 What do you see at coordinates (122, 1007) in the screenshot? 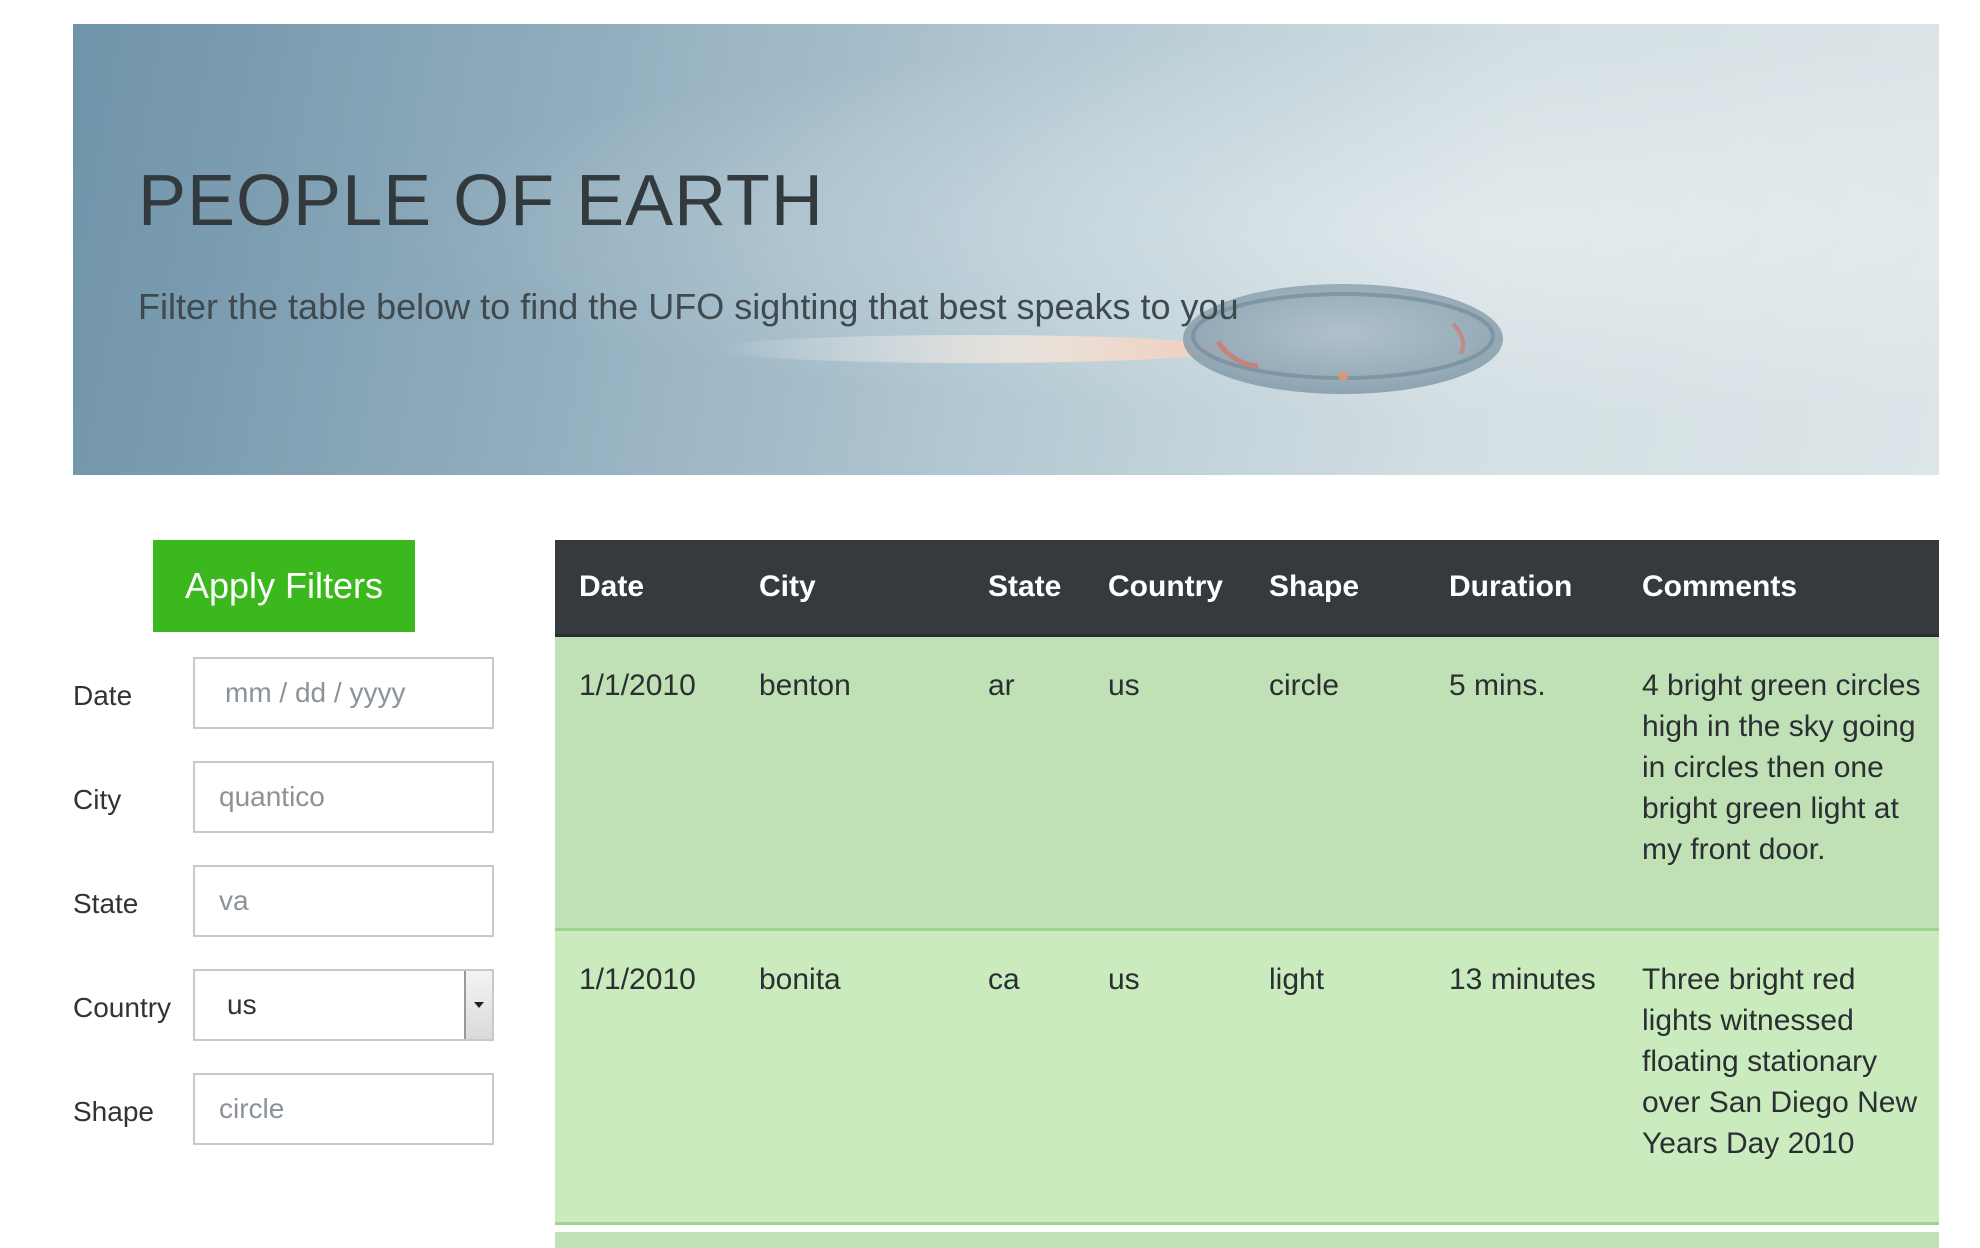
I see `country-label: Country` at bounding box center [122, 1007].